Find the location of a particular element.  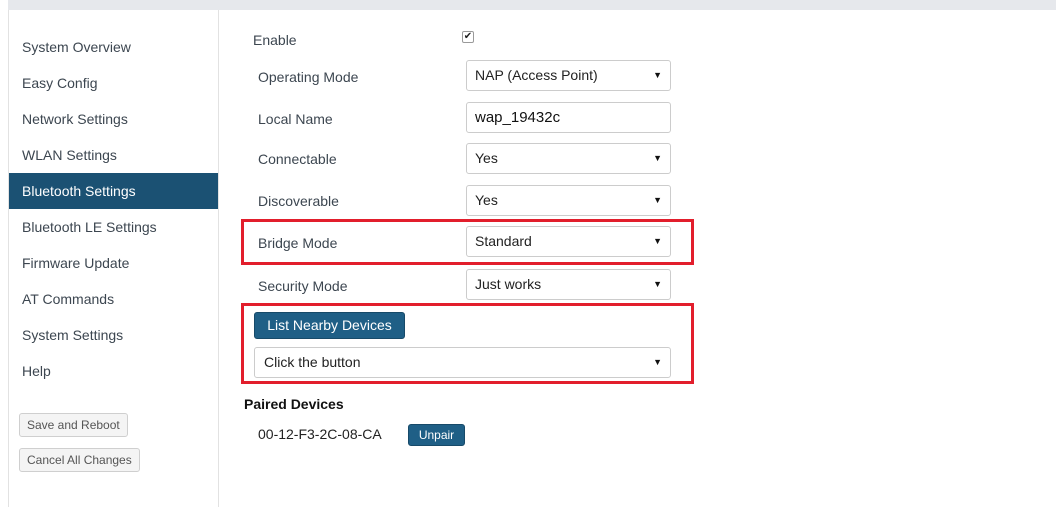

top-bar is located at coordinates (532, 5).